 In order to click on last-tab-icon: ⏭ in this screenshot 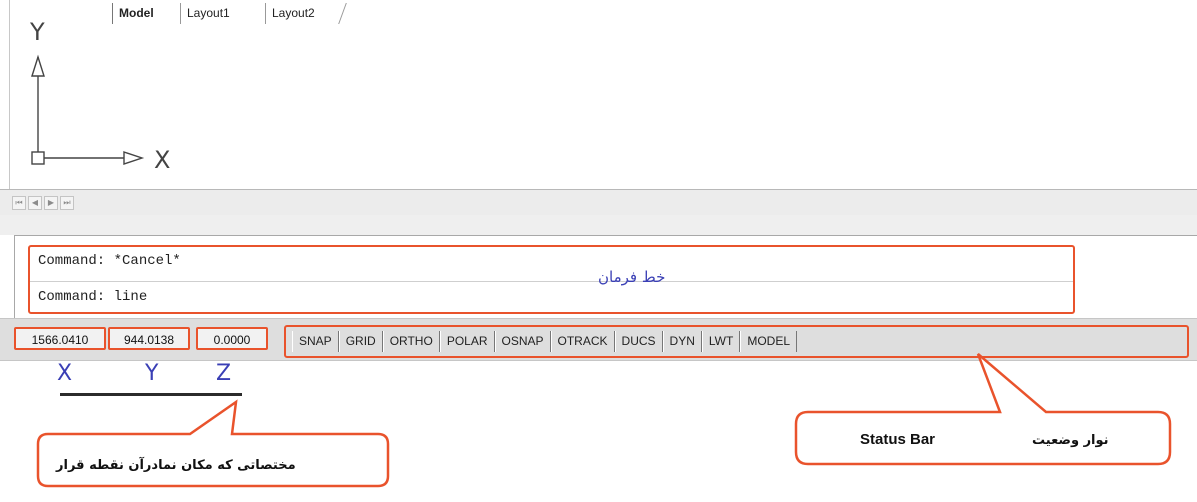, I will do `click(67, 203)`.